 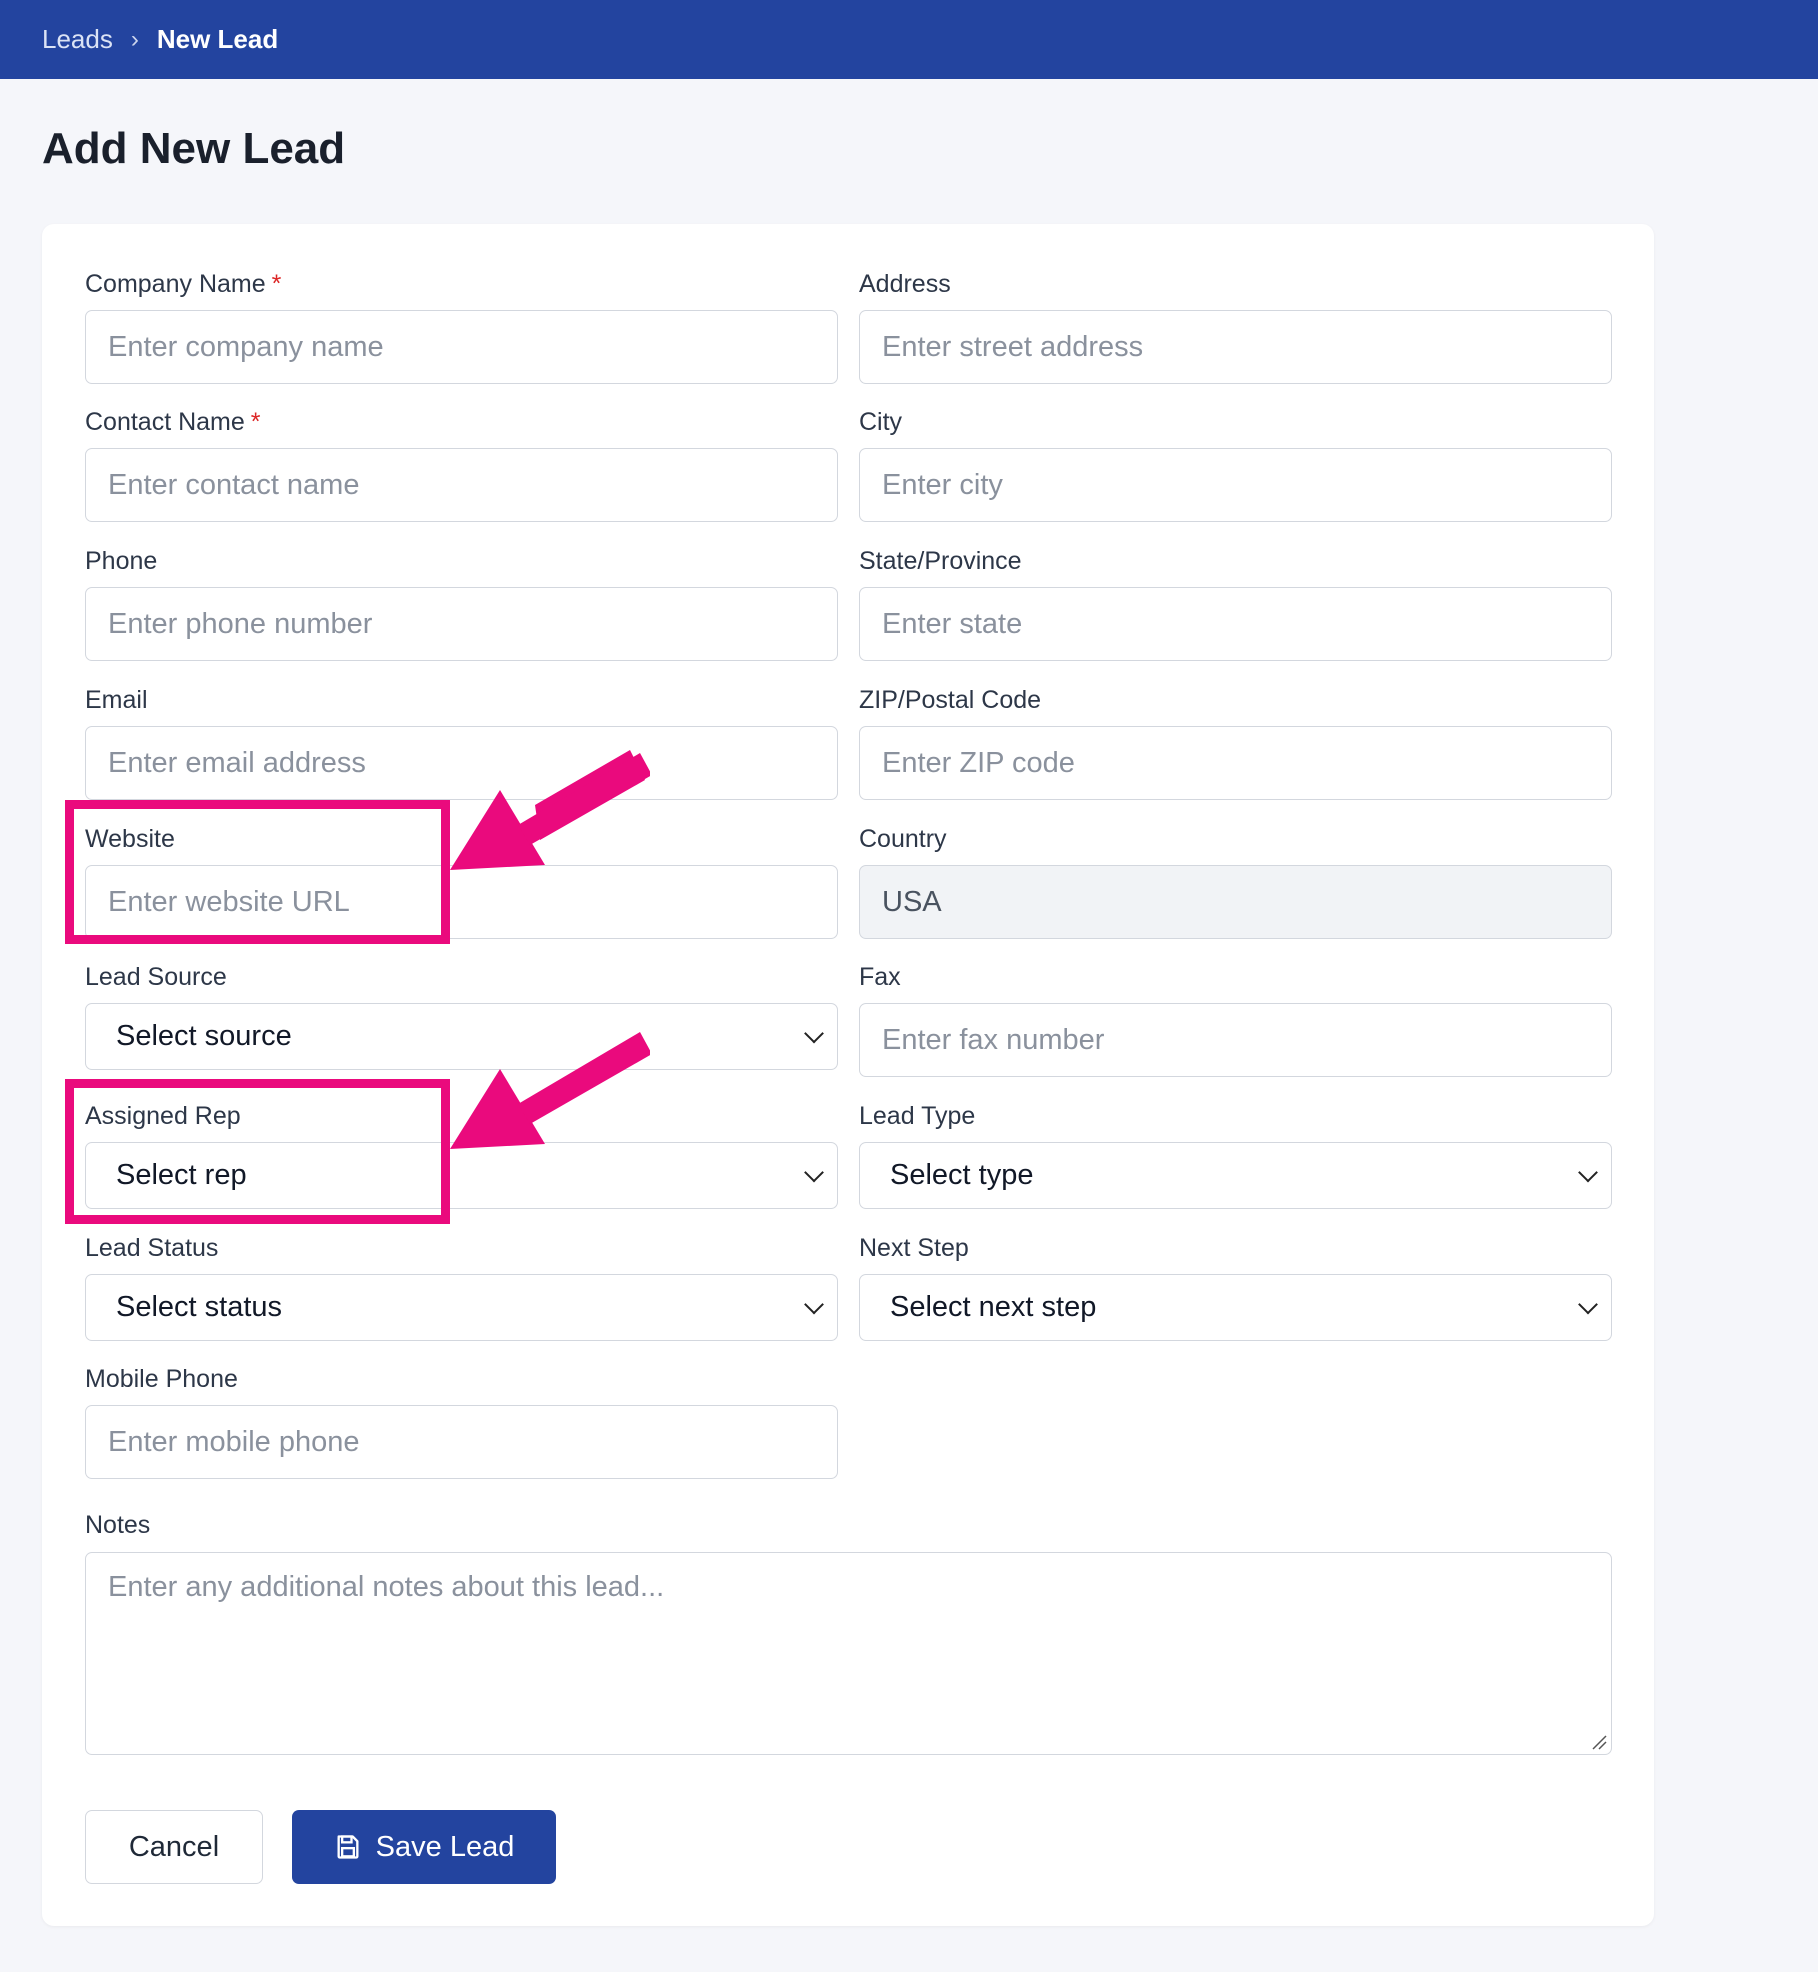 What do you see at coordinates (183, 284) in the screenshot?
I see `company-name-label: Company Name *` at bounding box center [183, 284].